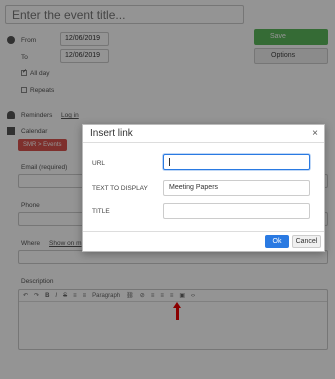 The image size is (335, 379). I want to click on title-input, so click(236, 211).